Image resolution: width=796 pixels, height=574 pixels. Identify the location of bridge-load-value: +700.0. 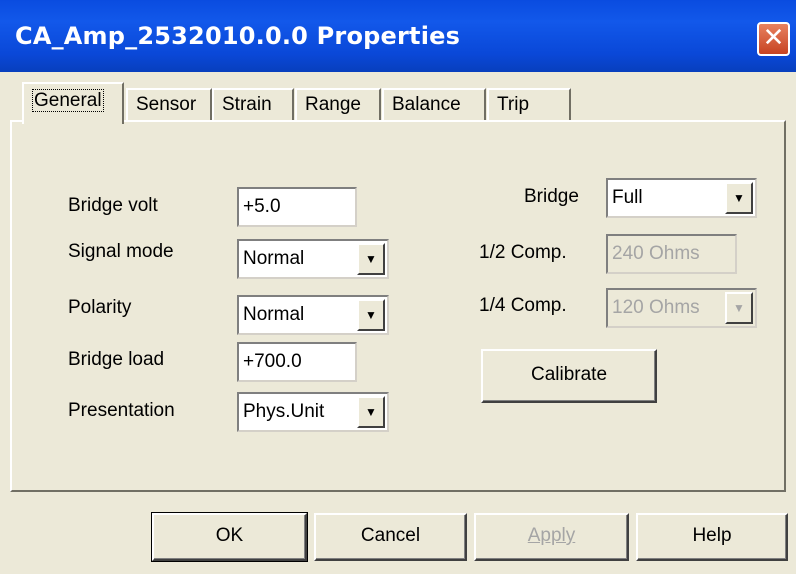
(272, 361).